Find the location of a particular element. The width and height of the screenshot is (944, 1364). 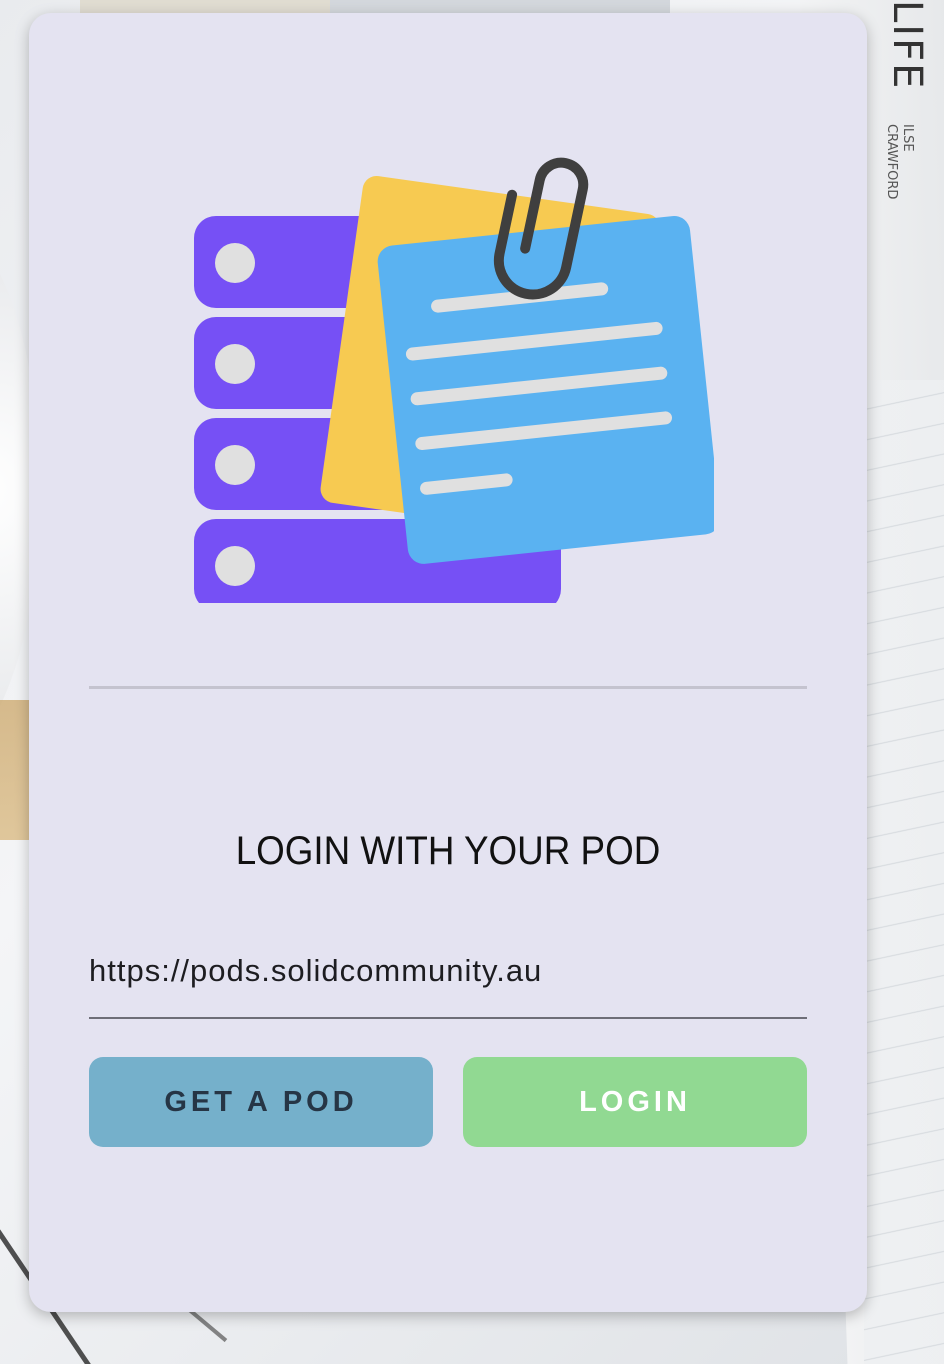

divider is located at coordinates (448, 687).